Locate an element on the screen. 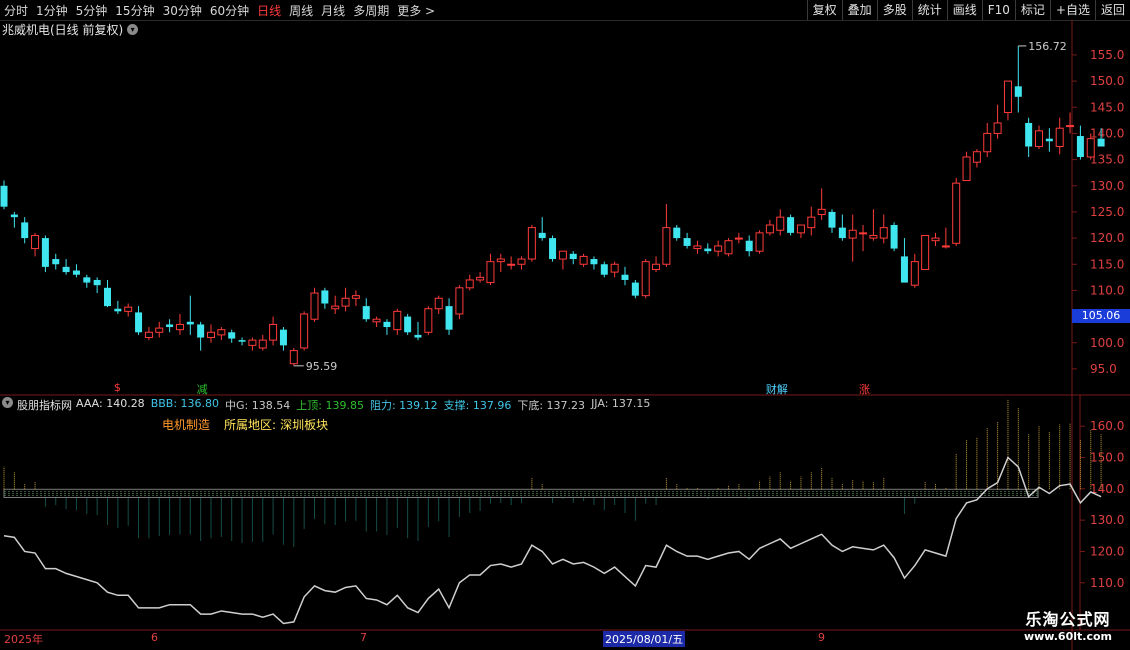 This screenshot has width=1130, height=650. price-tick-label: 125.0 is located at coordinates (1107, 212).